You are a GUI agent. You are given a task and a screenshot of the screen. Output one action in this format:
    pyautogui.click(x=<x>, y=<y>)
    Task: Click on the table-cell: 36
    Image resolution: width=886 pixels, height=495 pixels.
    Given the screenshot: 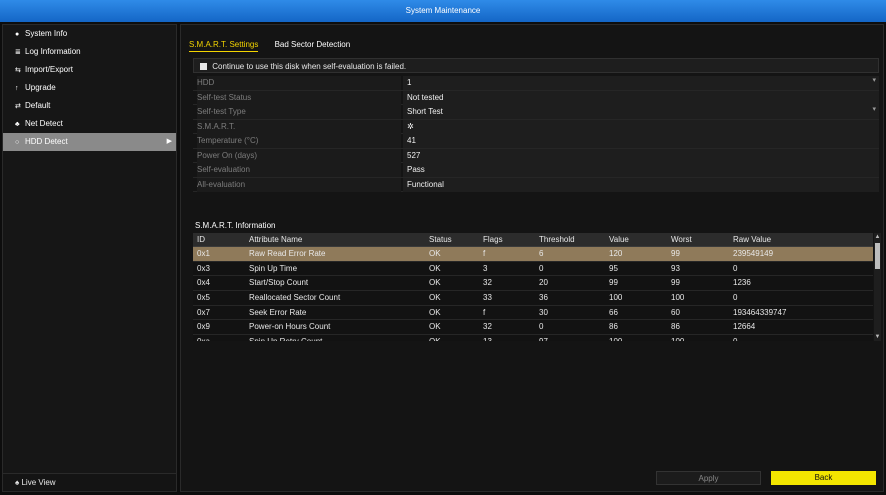 What is the action you would take?
    pyautogui.click(x=543, y=298)
    